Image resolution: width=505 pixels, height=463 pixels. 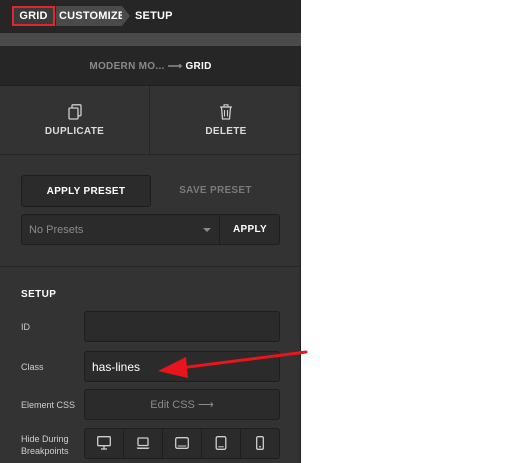 What do you see at coordinates (215, 191) in the screenshot?
I see `tab-save-preset: SAVE PRESET` at bounding box center [215, 191].